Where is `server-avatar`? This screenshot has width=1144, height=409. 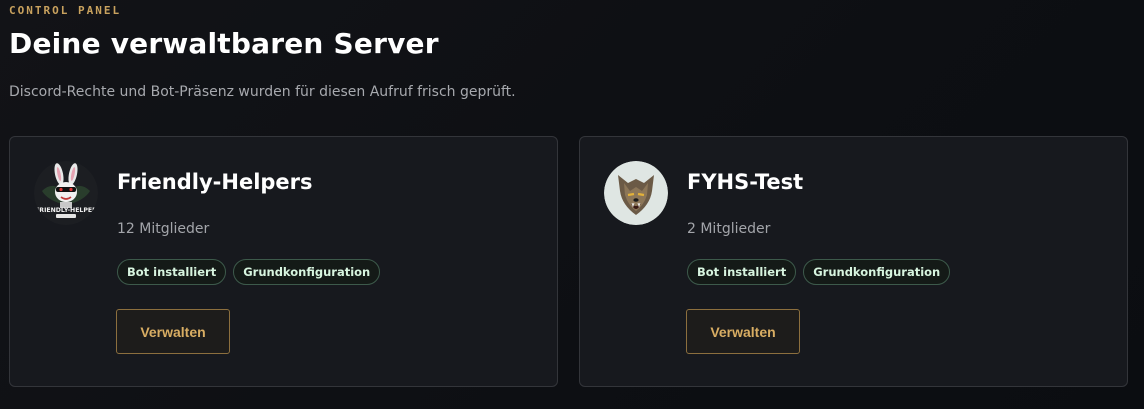
server-avatar is located at coordinates (636, 193).